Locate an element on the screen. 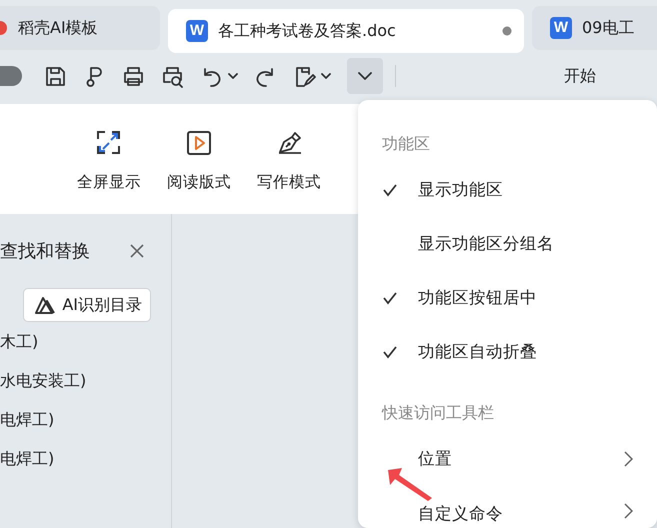  menu-item: 功能区按钮居中 is located at coordinates (495, 298).